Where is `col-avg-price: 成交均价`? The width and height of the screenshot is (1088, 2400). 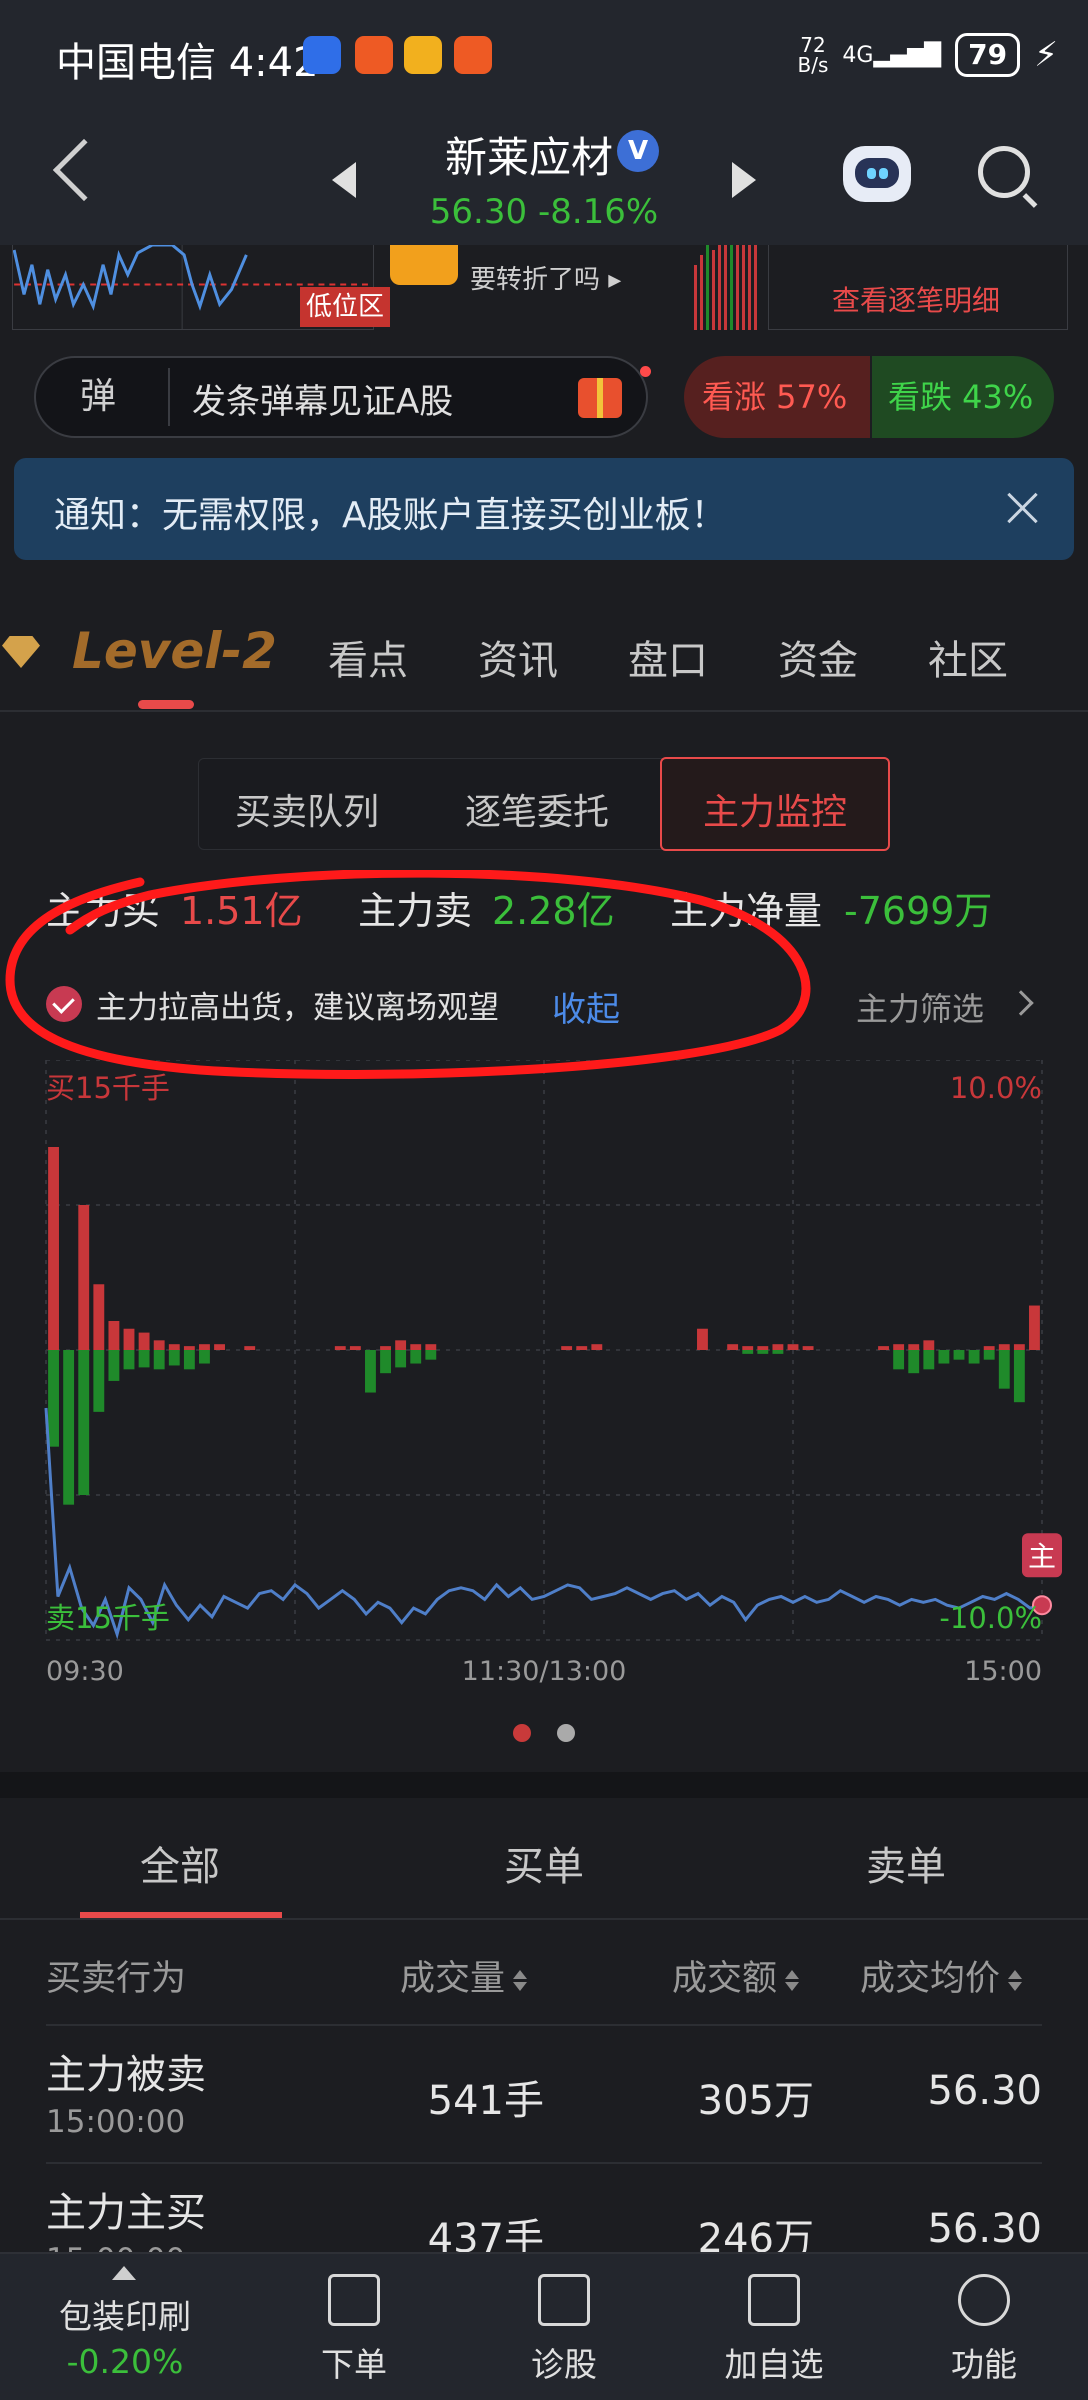
col-avg-price: 成交均价 is located at coordinates (941, 1975).